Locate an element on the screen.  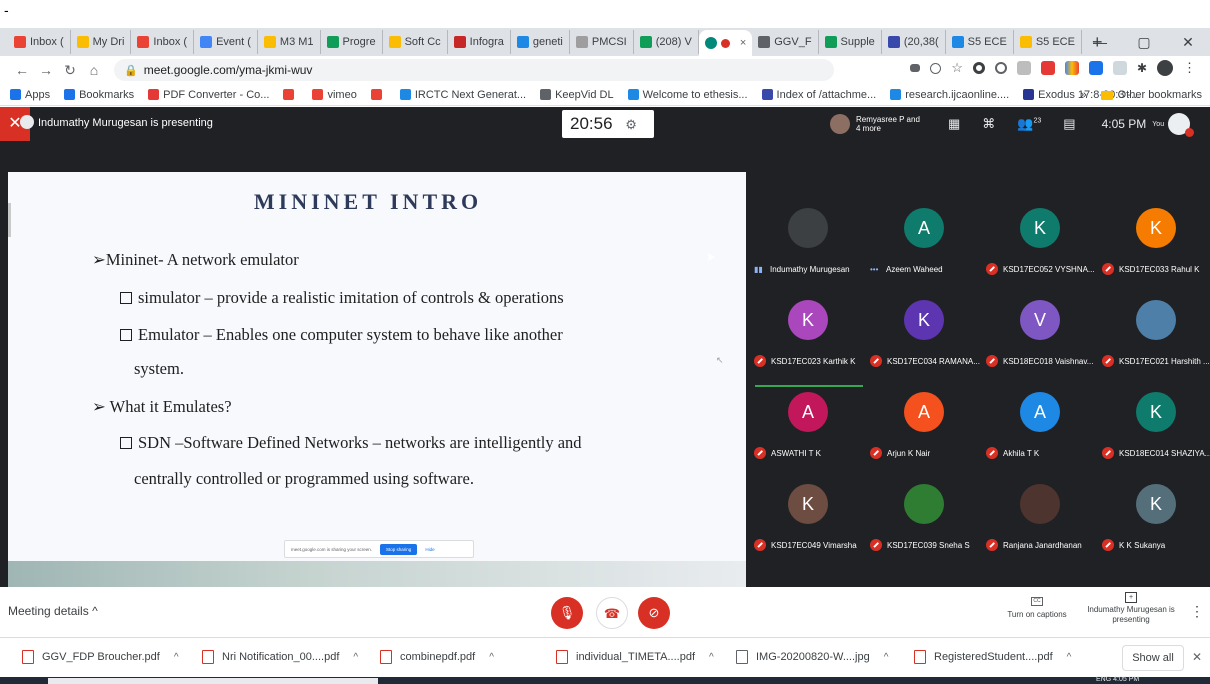
close-tab-icon: × is located at coordinates (743, 43).